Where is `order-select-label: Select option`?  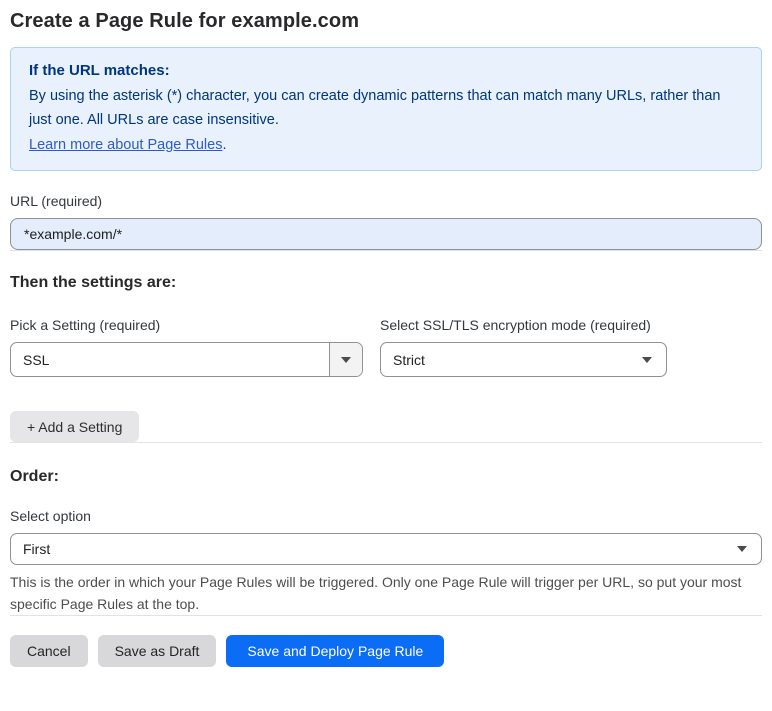 order-select-label: Select option is located at coordinates (50, 516).